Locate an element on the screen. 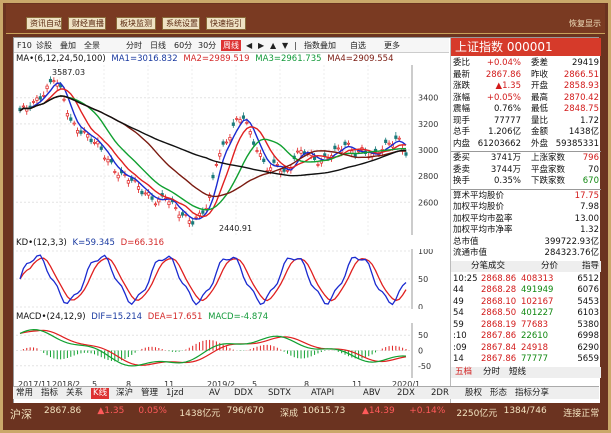  tb-overlay: 叠加 is located at coordinates (68, 45).